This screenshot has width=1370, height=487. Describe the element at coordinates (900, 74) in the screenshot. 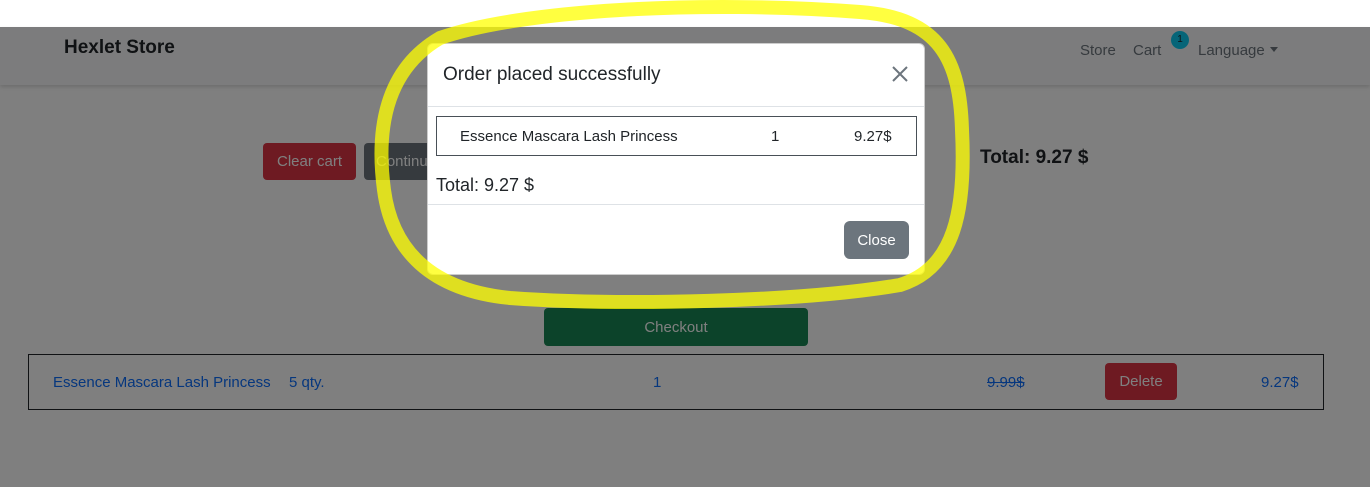

I see `close-icon` at that location.